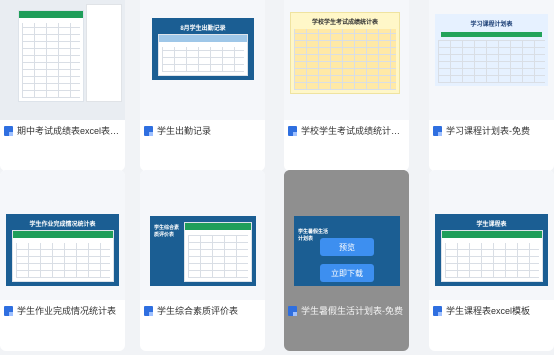 This screenshot has width=554, height=355. I want to click on template-thumbnail: 8月学生出勤记录, so click(202, 60).